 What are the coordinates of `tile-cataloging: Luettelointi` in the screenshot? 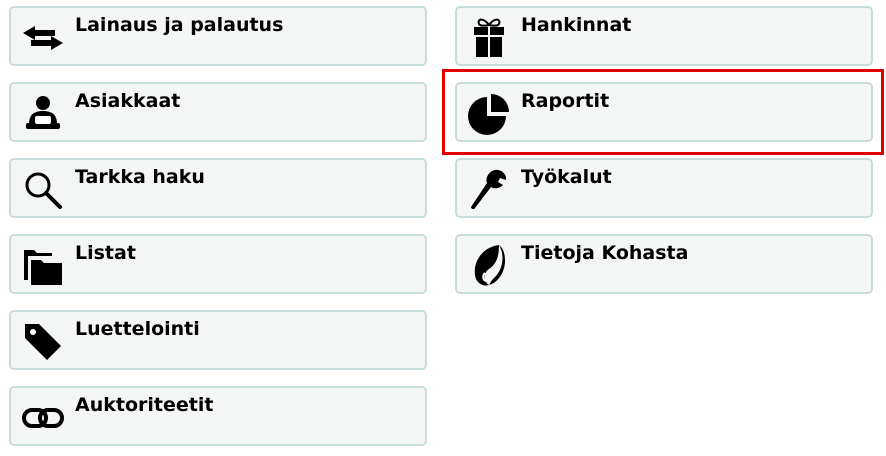 It's located at (218, 340).